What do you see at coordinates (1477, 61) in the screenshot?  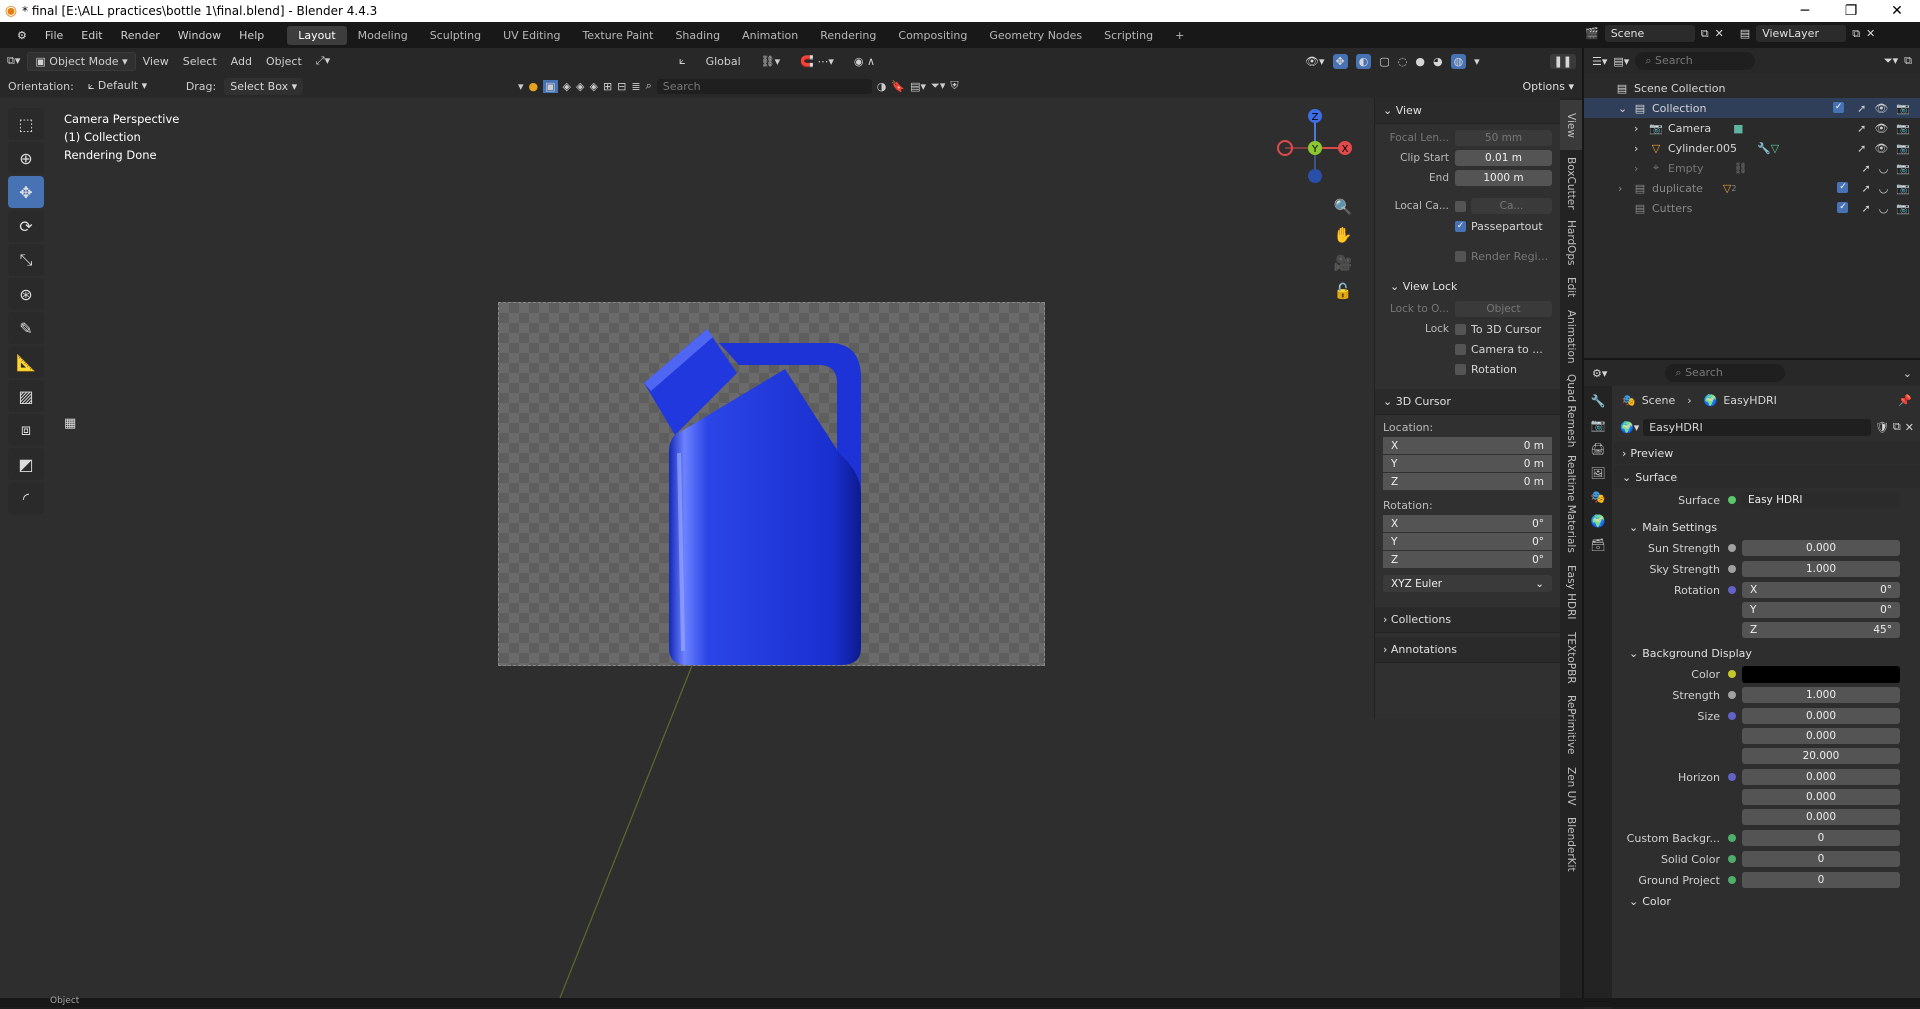 I see `shading-options-icon: ▾` at bounding box center [1477, 61].